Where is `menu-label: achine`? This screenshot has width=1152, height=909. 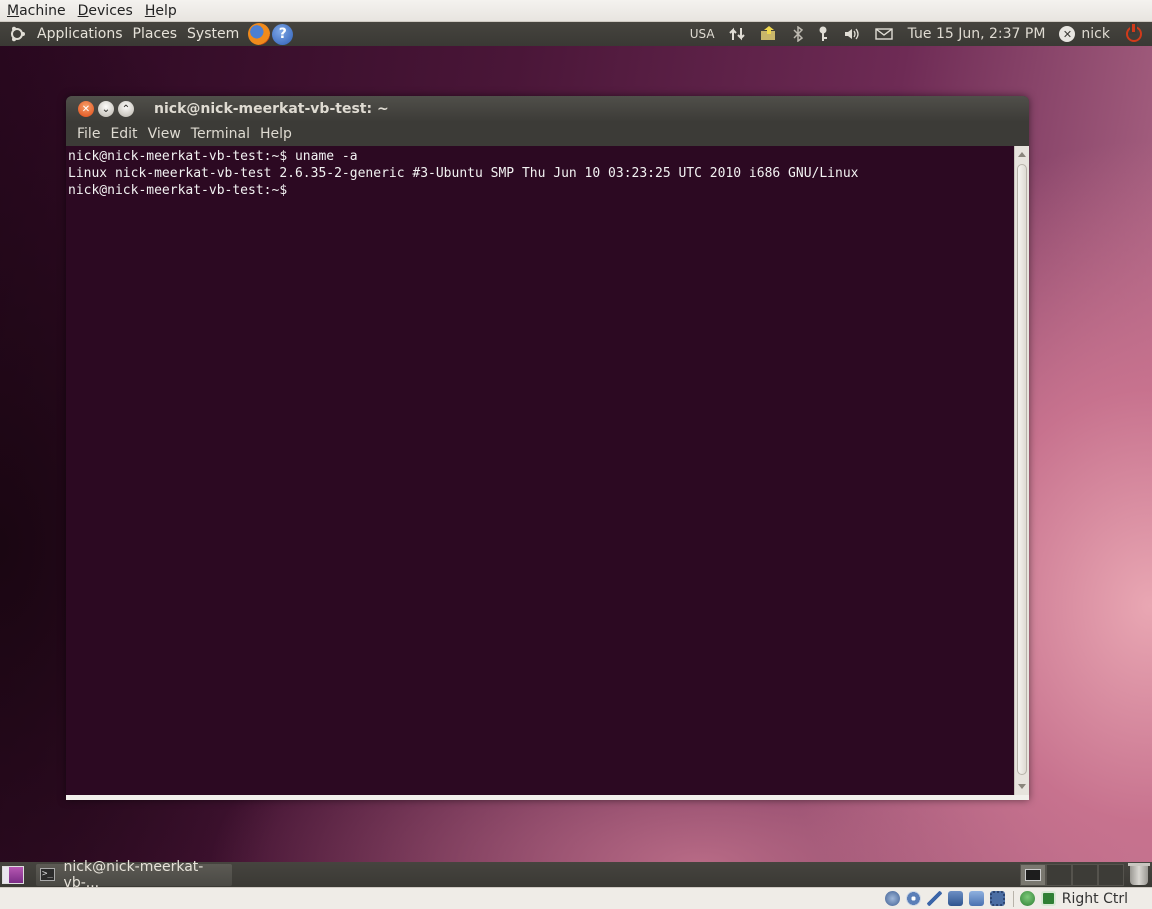
menu-label: achine is located at coordinates (42, 10).